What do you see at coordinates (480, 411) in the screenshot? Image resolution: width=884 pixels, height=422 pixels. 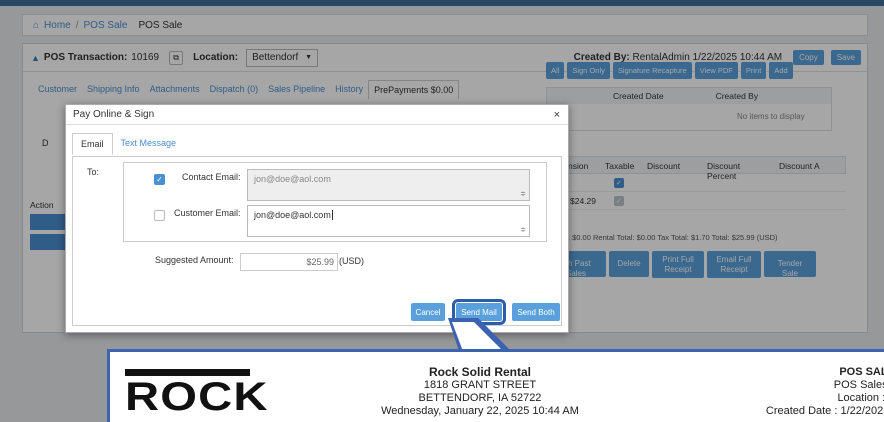 I see `receipt-date: Wednesday, January 22, 2025 10:44 AM` at bounding box center [480, 411].